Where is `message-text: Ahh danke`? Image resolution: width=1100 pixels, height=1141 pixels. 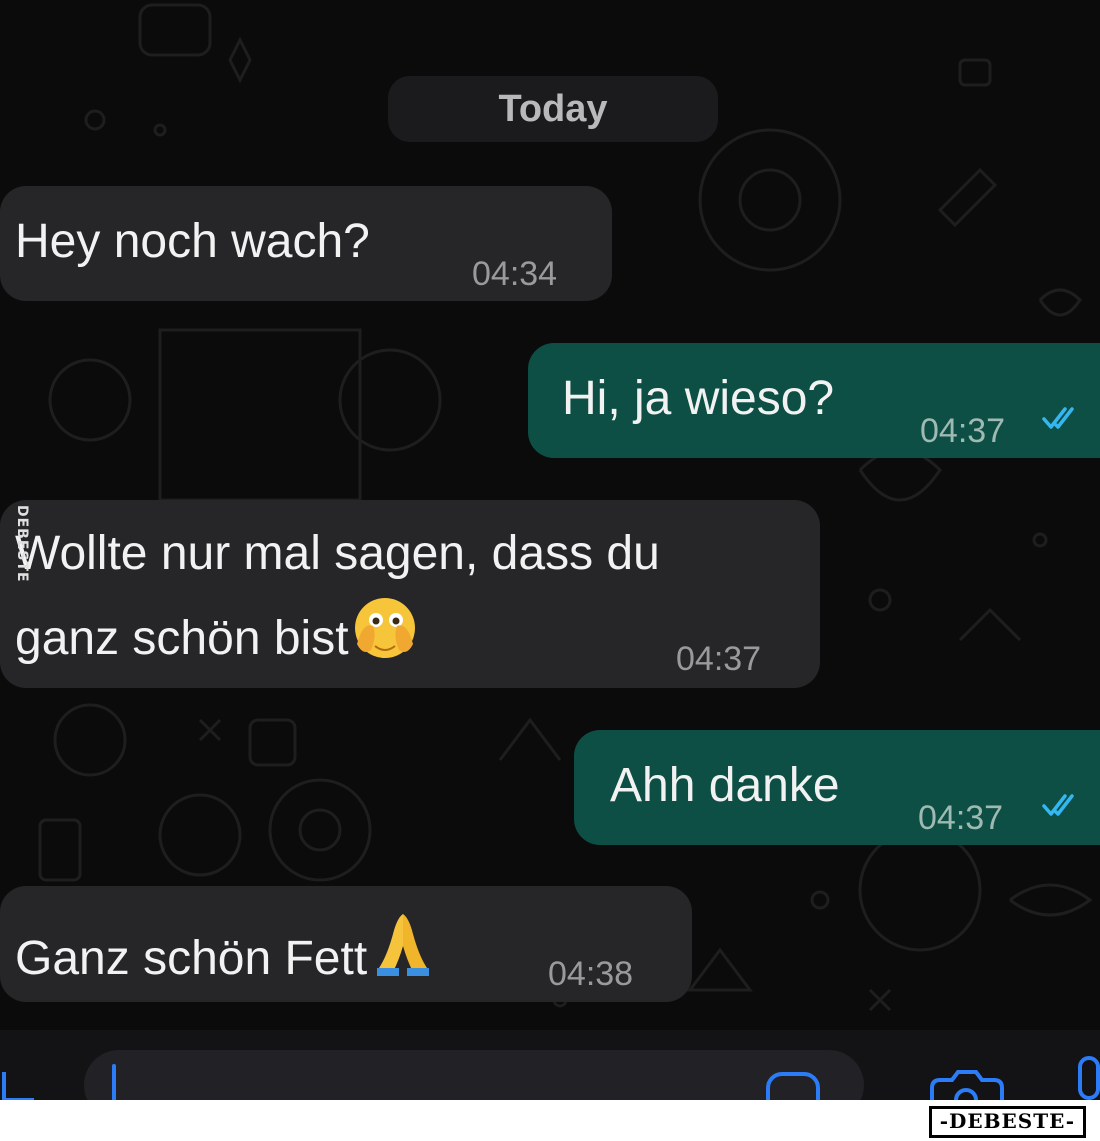
message-text: Ahh danke is located at coordinates (725, 785).